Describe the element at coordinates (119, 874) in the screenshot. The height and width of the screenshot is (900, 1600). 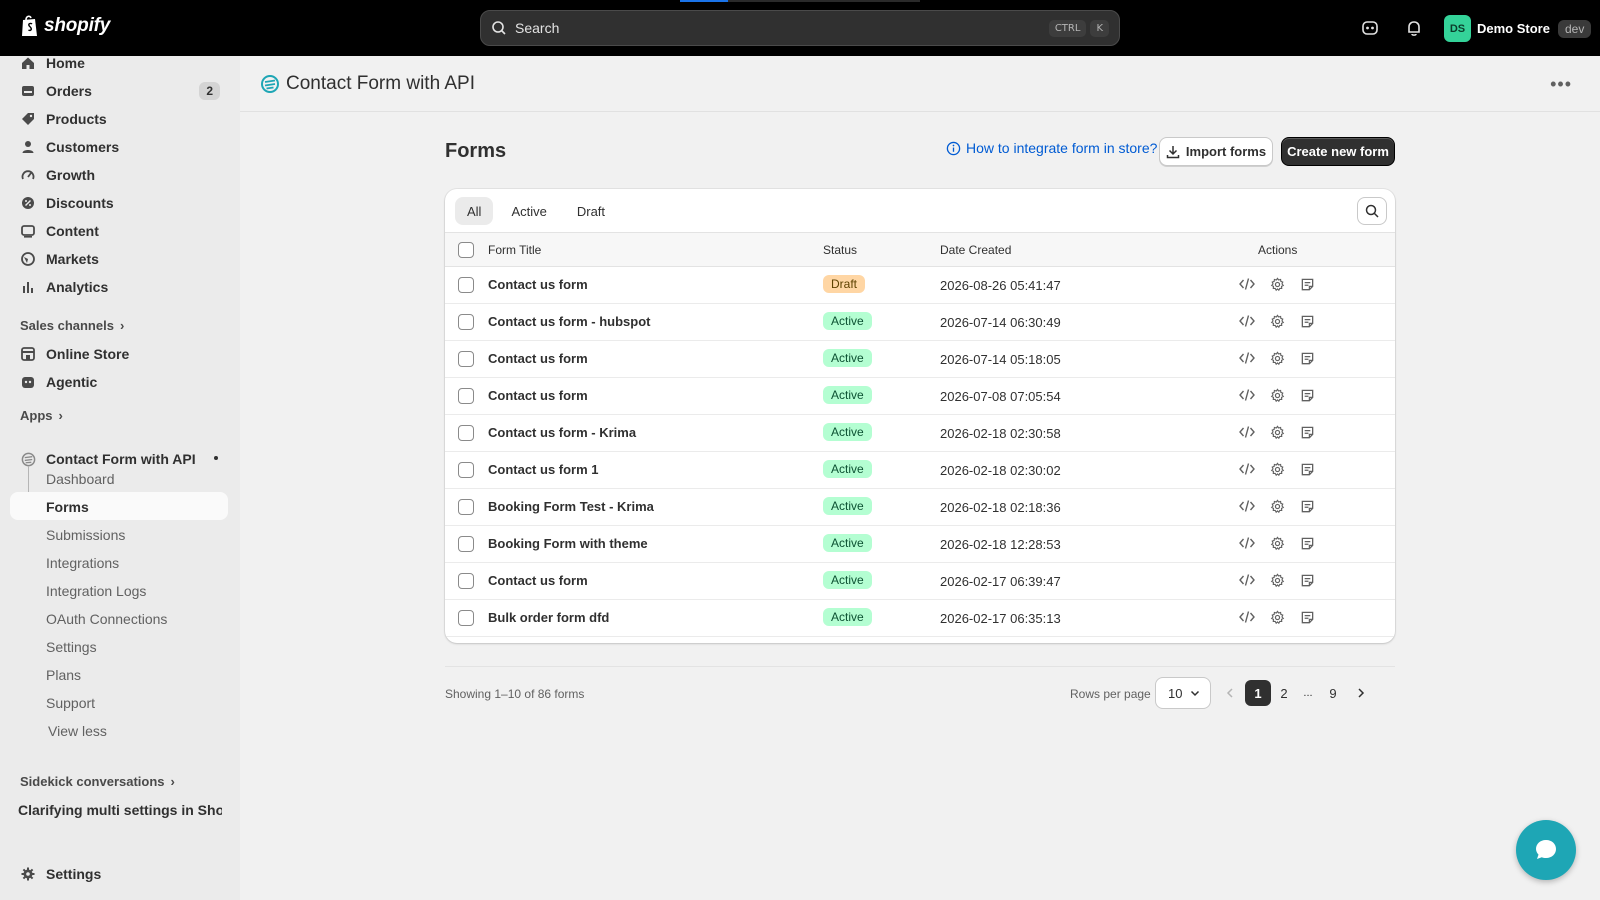
I see `sidebar-item-settings: Settings` at that location.